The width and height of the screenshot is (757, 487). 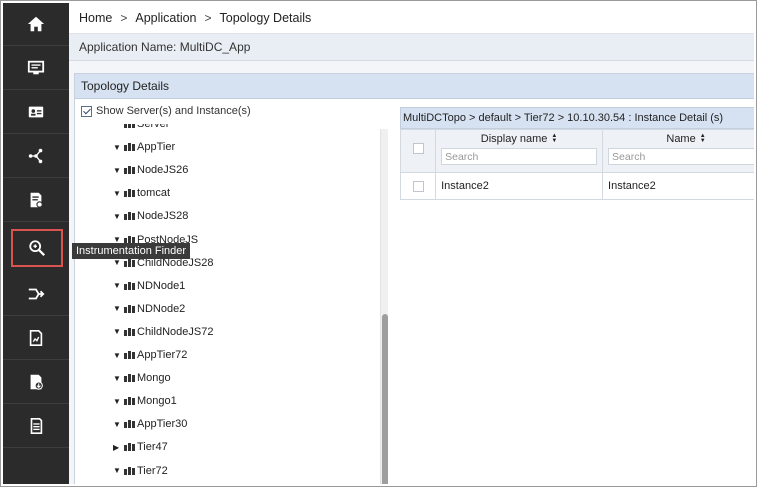 What do you see at coordinates (165, 18) in the screenshot?
I see `breadcrumb-application: Application` at bounding box center [165, 18].